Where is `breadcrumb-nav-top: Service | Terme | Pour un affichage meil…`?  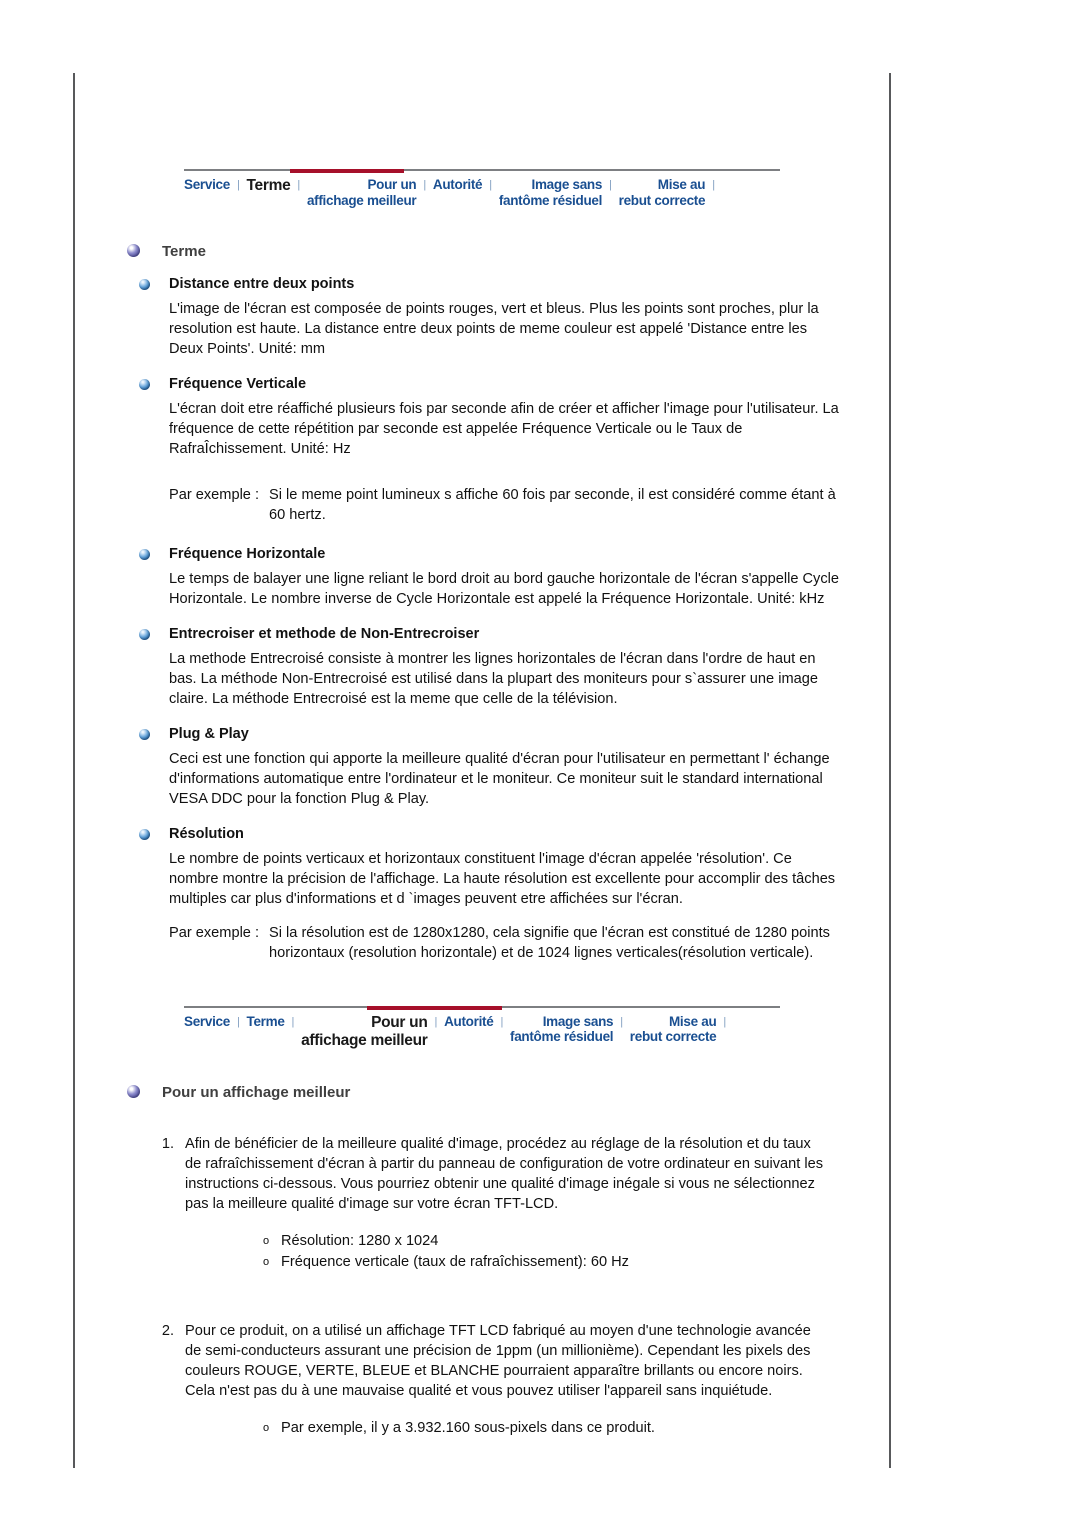 breadcrumb-nav-top: Service | Terme | Pour un affichage meil… is located at coordinates (482, 189).